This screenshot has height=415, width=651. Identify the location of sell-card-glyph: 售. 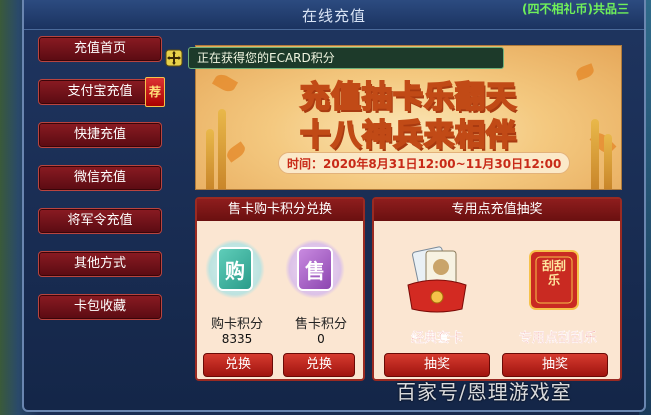
(315, 269).